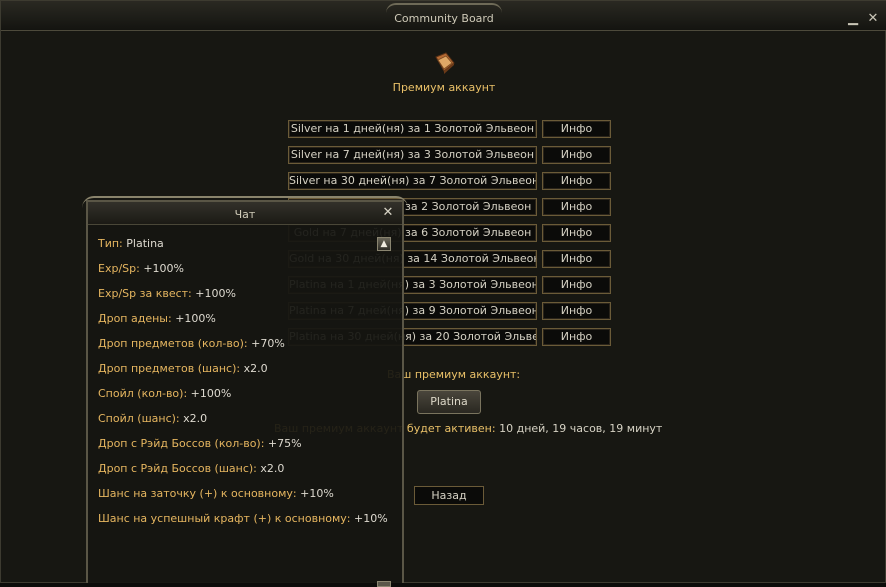  I want to click on chat-line: Спойл (шанс): x2.0, so click(152, 418).